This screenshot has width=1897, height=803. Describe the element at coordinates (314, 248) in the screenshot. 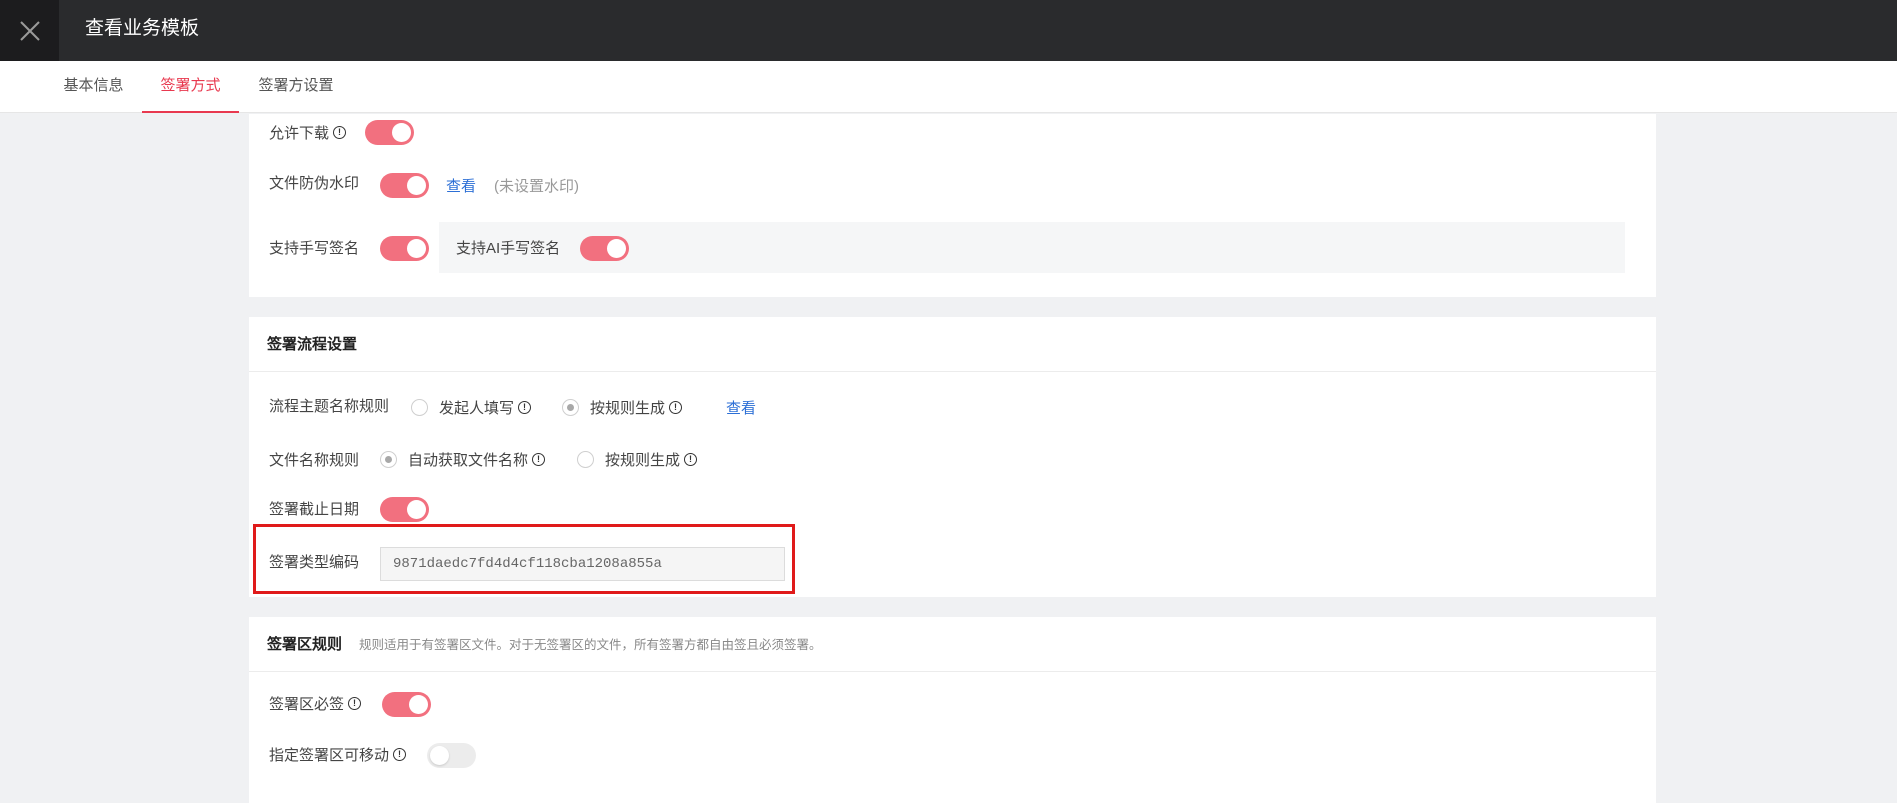

I see `handwriting-label: 支持手写签名` at that location.